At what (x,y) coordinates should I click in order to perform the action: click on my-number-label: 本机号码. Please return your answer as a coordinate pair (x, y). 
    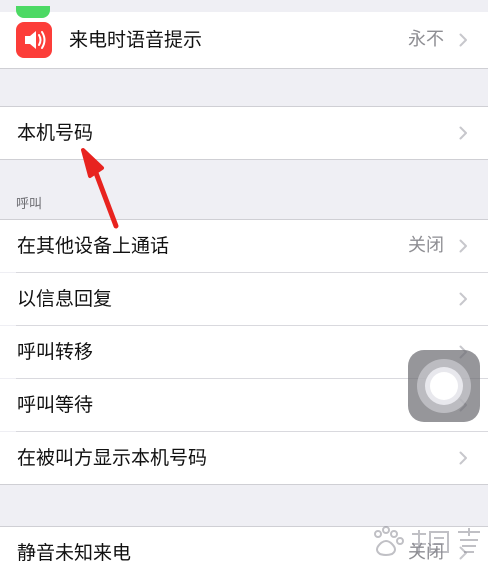
    Looking at the image, I should click on (55, 133).